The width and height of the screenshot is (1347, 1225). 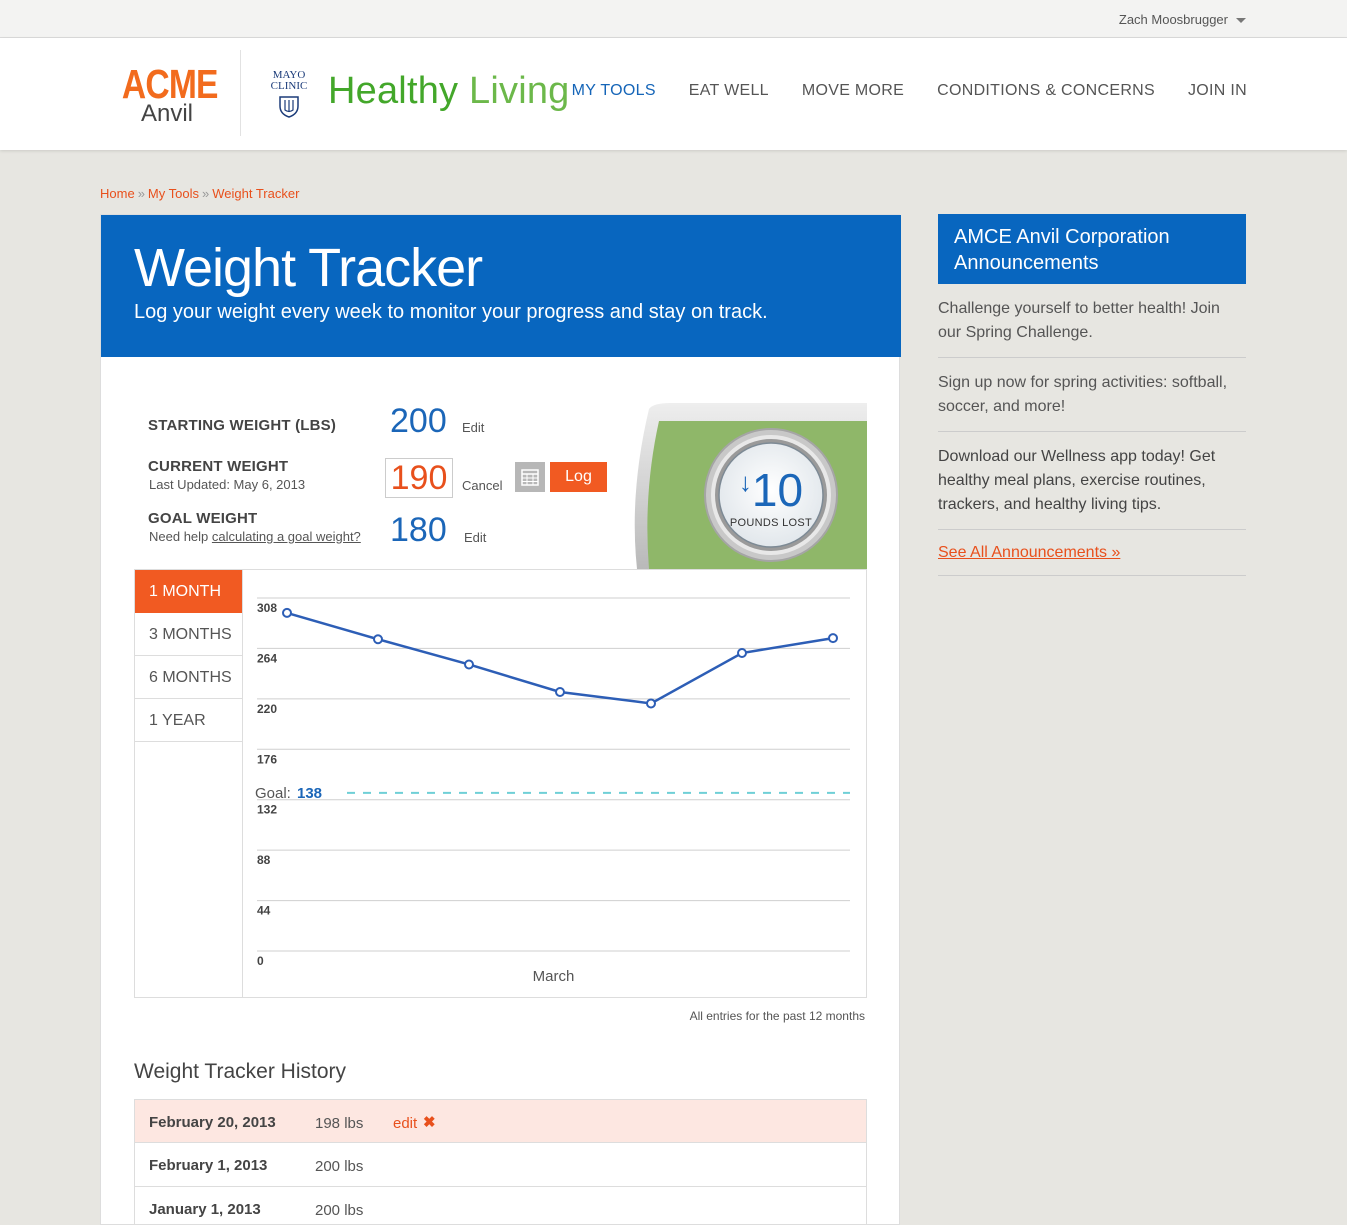 What do you see at coordinates (212, 1122) in the screenshot?
I see `history-date: February 20, 2013` at bounding box center [212, 1122].